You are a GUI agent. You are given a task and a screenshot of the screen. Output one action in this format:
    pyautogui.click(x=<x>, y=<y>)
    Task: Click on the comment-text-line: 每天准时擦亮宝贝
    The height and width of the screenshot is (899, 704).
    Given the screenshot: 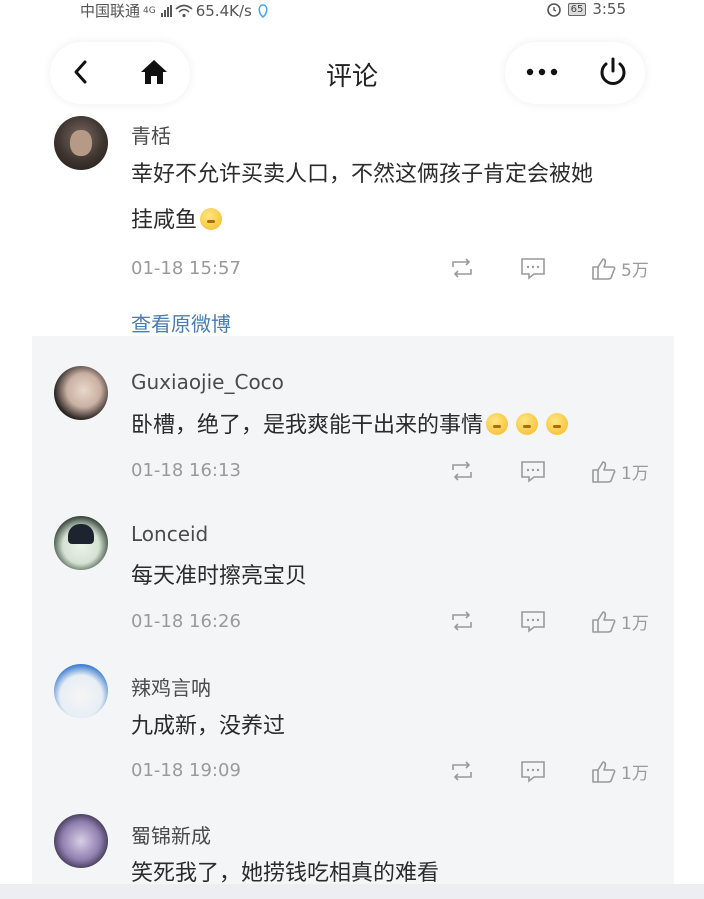 What is the action you would take?
    pyautogui.click(x=219, y=576)
    